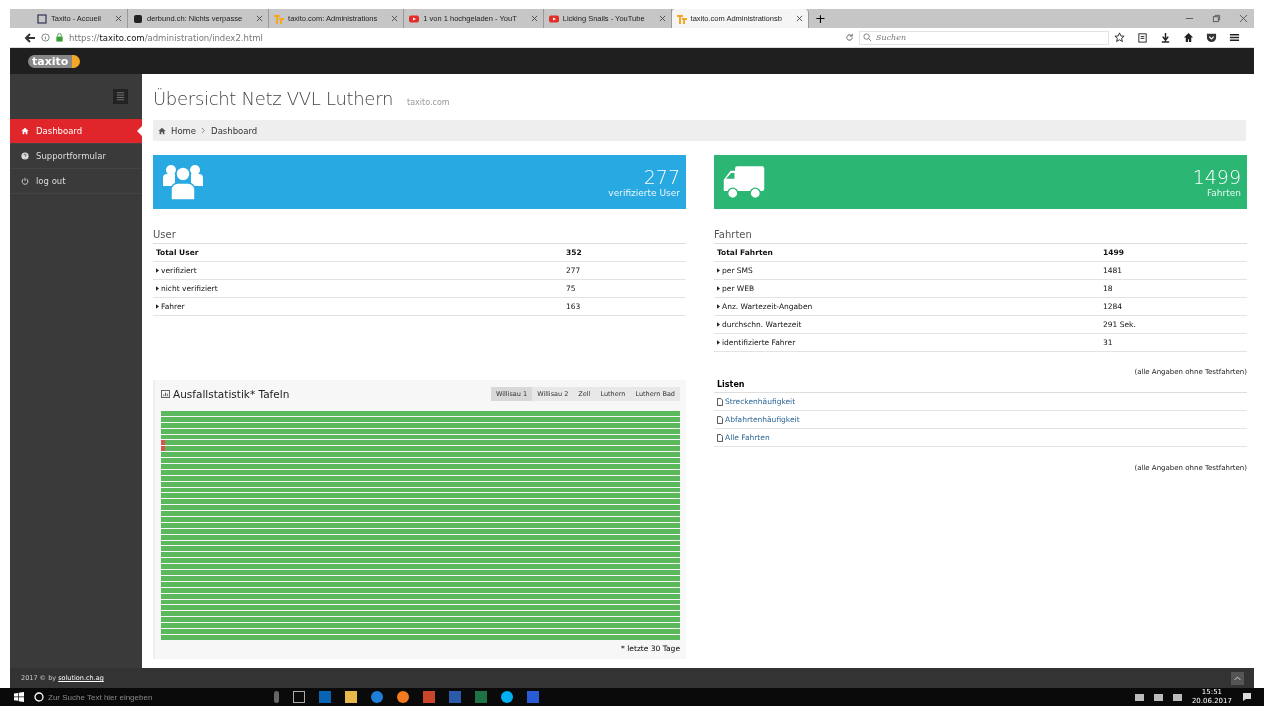 The image size is (1264, 706). I want to click on menu-icon, so click(1234, 37).